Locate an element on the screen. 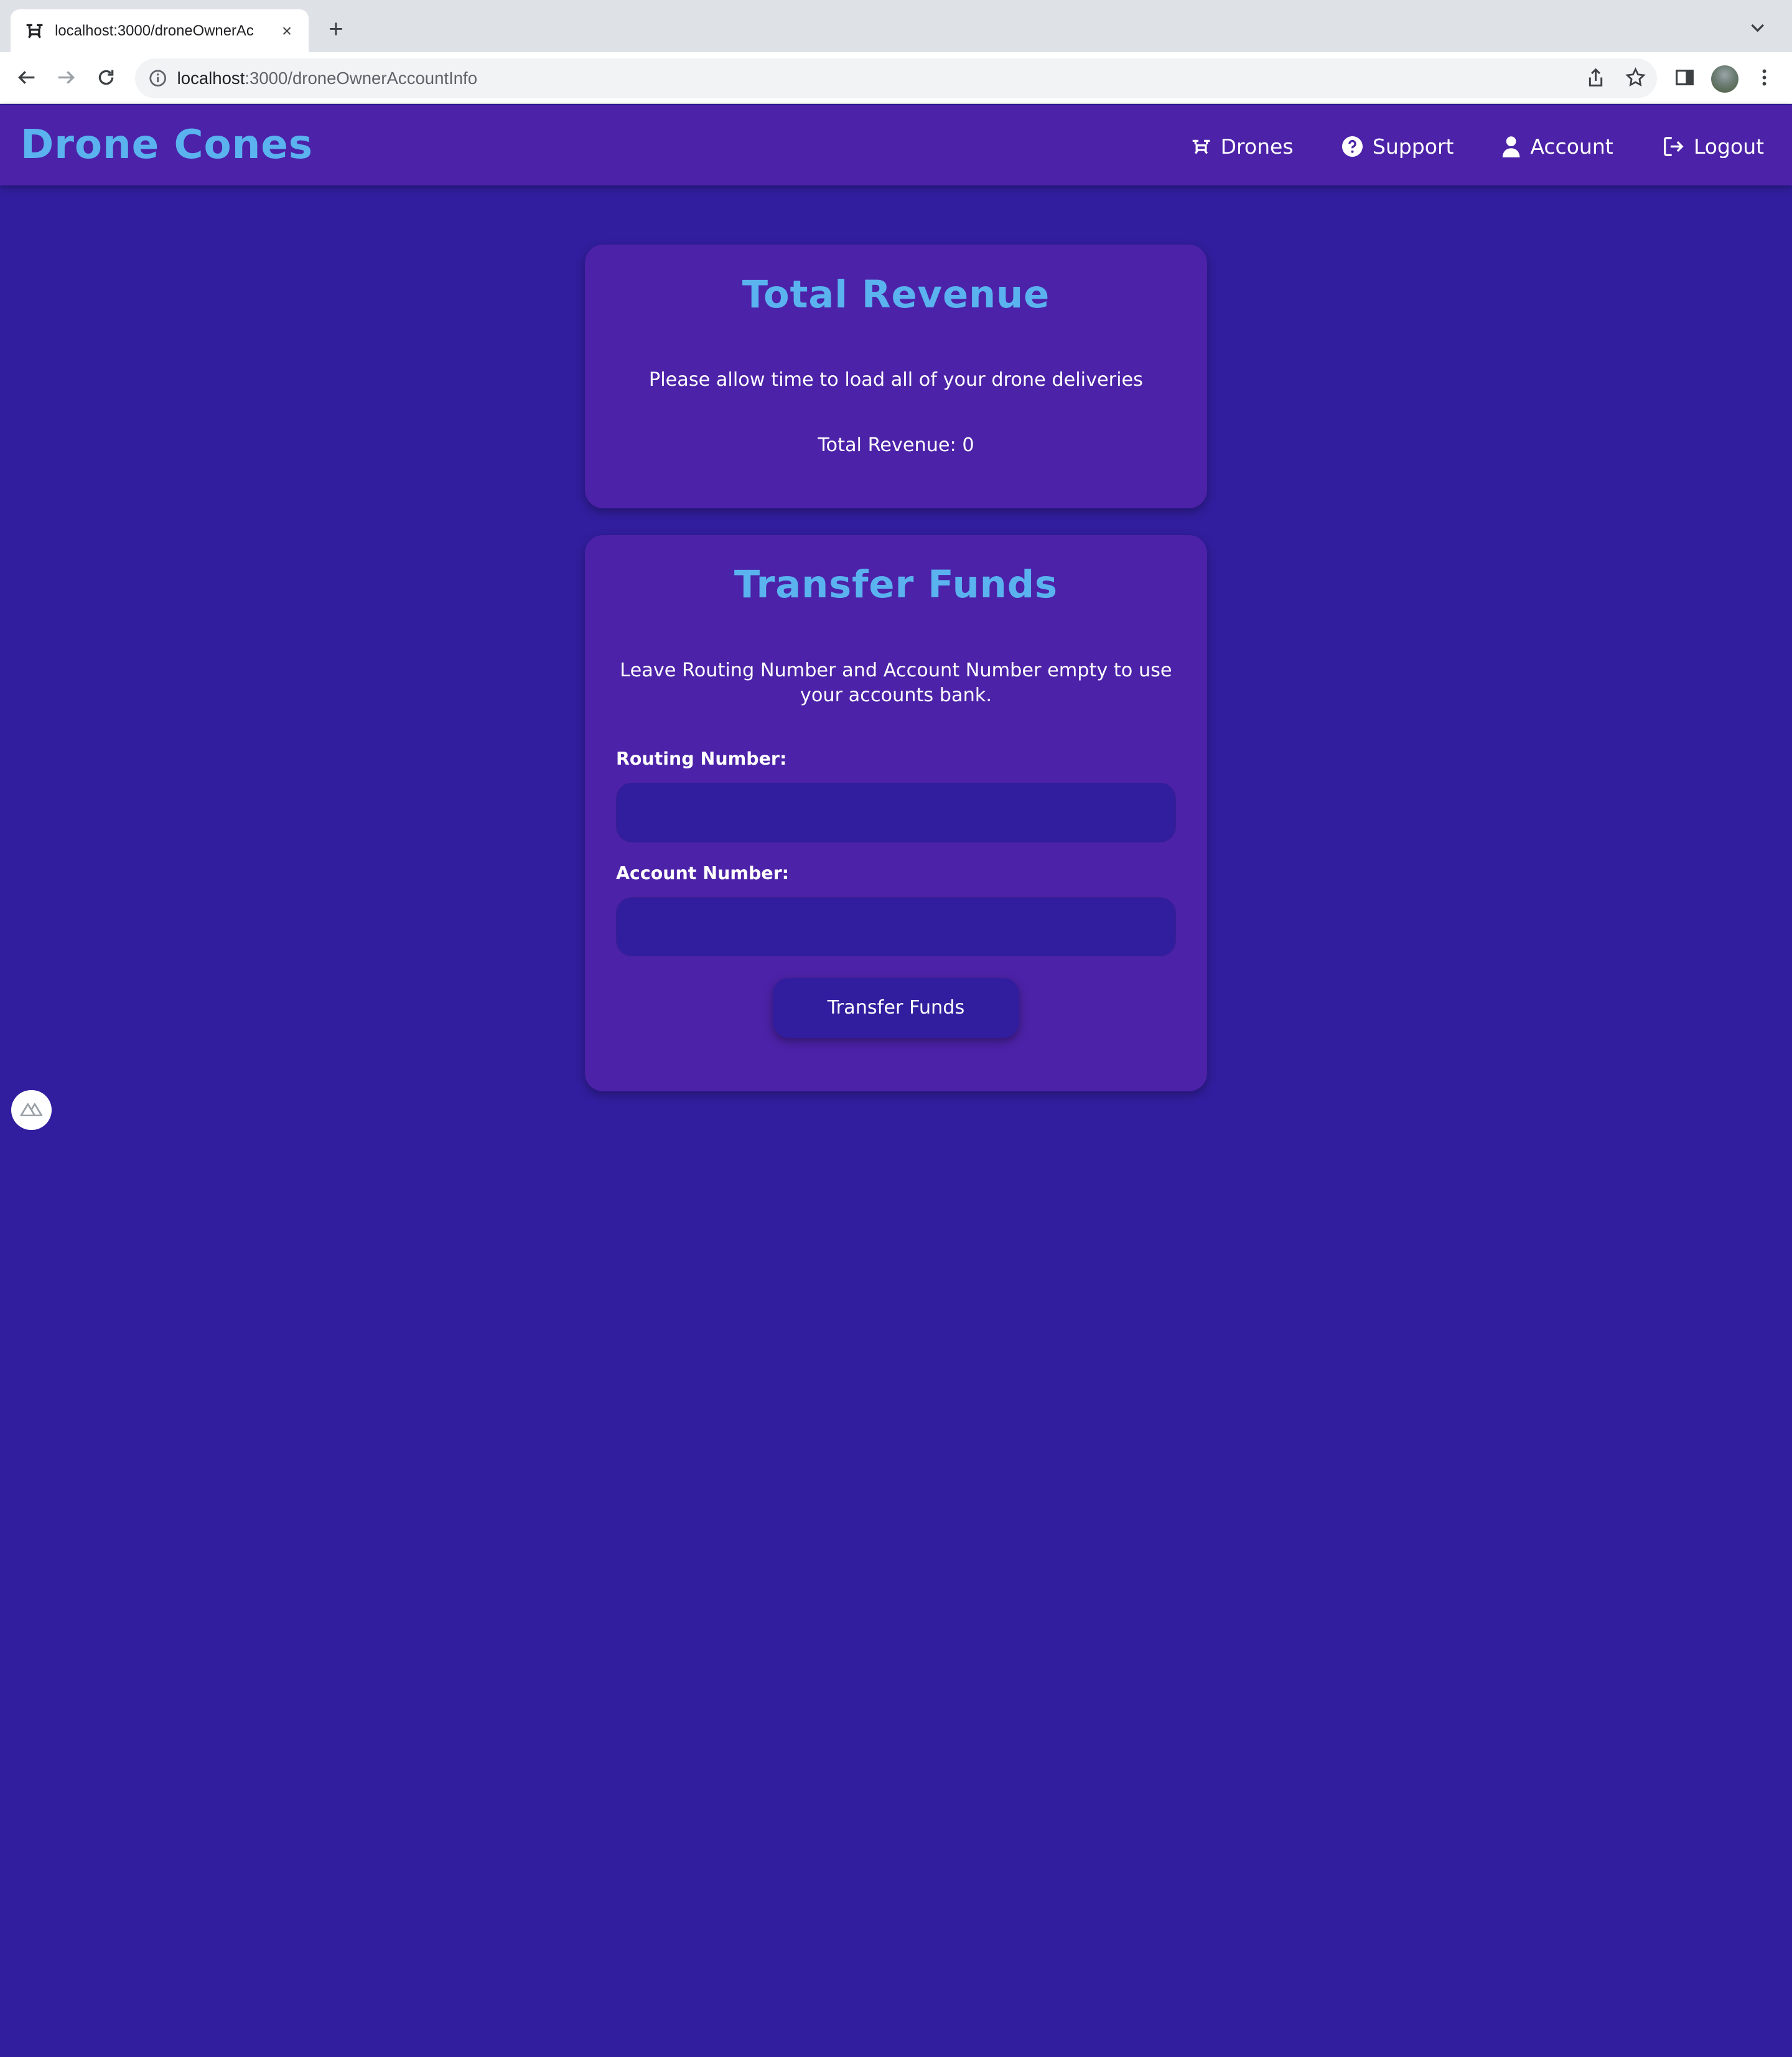  url-path: :3000/droneOwnerAccountInfo is located at coordinates (361, 78).